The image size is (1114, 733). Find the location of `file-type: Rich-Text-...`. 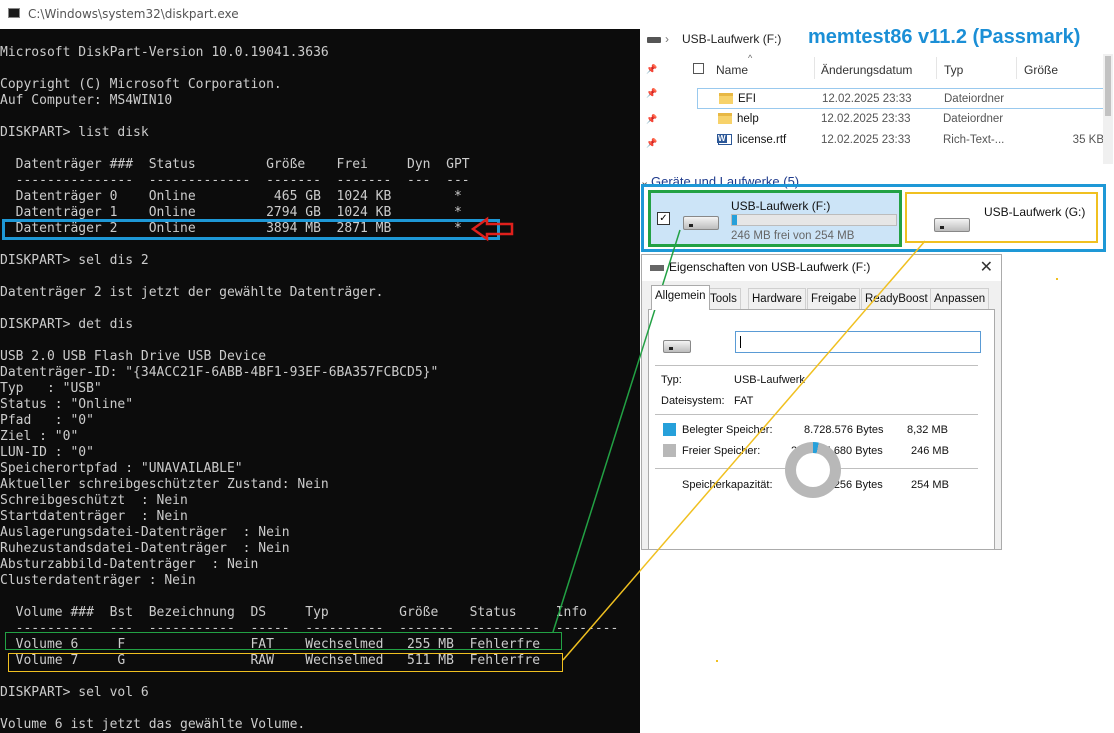

file-type: Rich-Text-... is located at coordinates (974, 140).